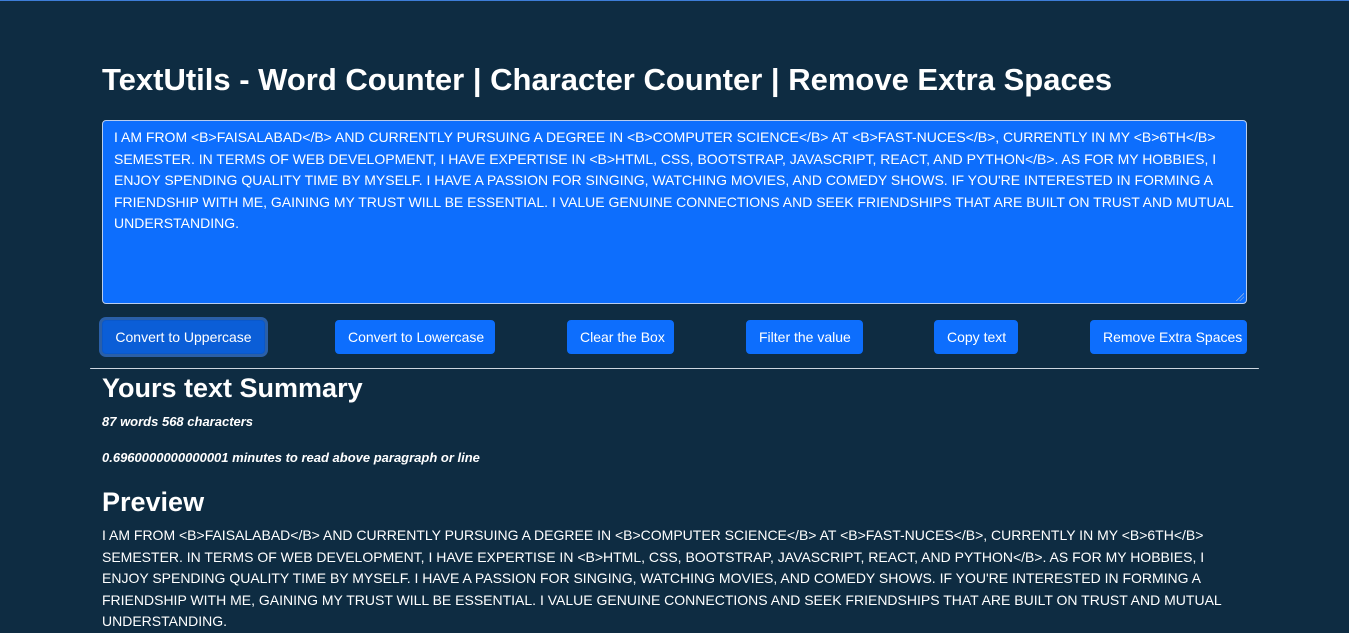  Describe the element at coordinates (178, 421) in the screenshot. I see `word-character-count: 87 words 568 characters` at that location.